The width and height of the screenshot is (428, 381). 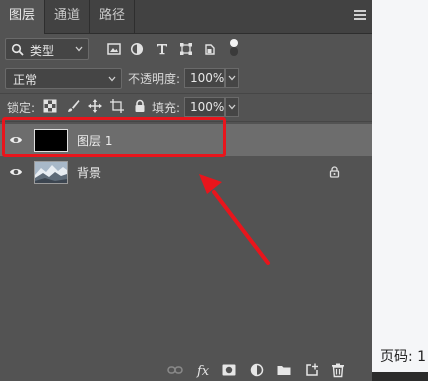 I want to click on svg-text: fx, so click(x=203, y=371).